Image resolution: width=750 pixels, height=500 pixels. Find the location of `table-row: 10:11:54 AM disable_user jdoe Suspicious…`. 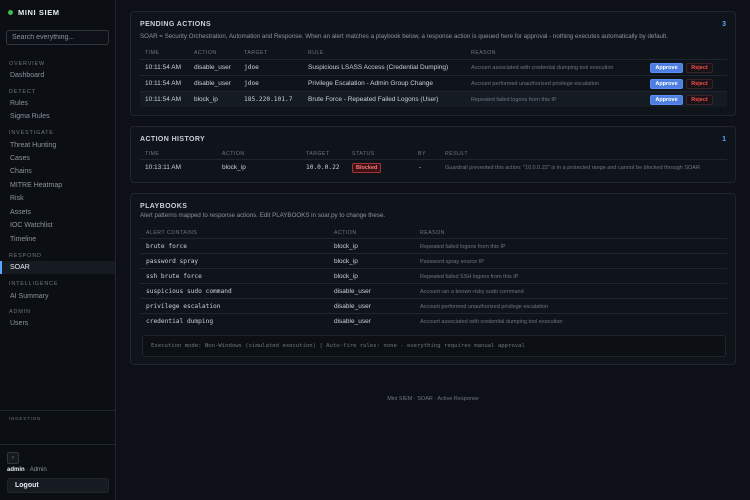

table-row: 10:11:54 AM disable_user jdoe Suspicious… is located at coordinates (433, 67).